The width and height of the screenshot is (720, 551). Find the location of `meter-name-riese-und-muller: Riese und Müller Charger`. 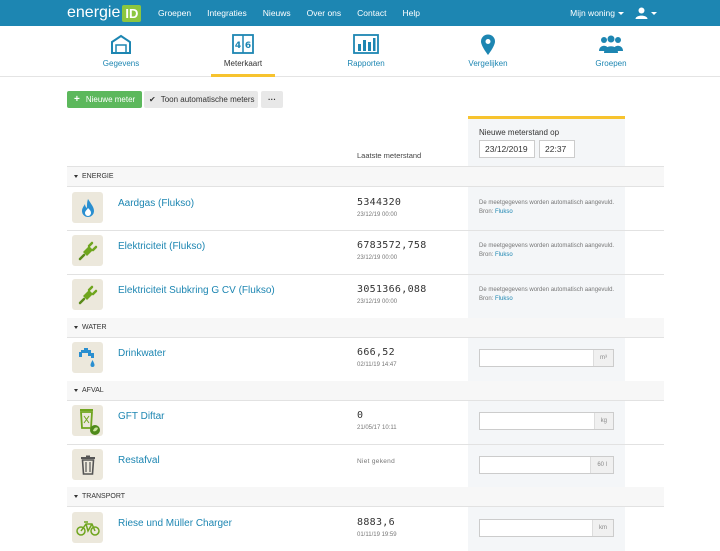

meter-name-riese-und-muller: Riese und Müller Charger is located at coordinates (175, 523).